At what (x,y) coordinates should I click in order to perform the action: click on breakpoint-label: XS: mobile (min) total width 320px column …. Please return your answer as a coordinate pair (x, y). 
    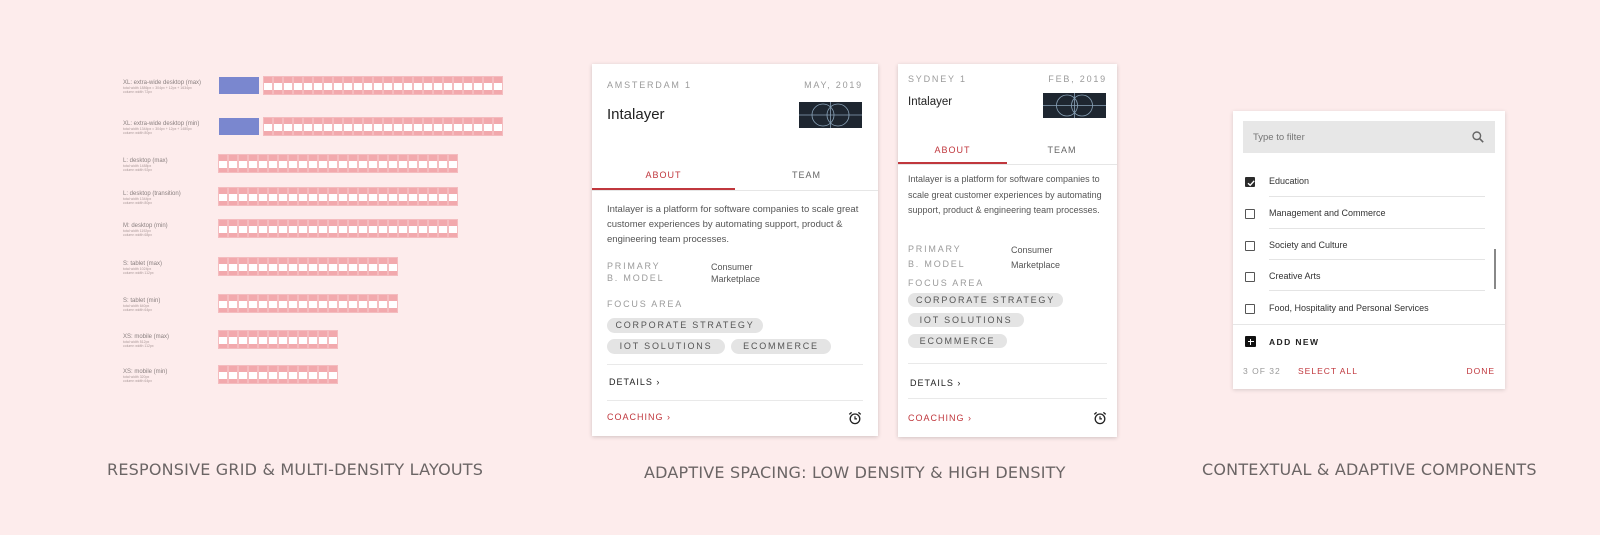
    Looking at the image, I should click on (145, 376).